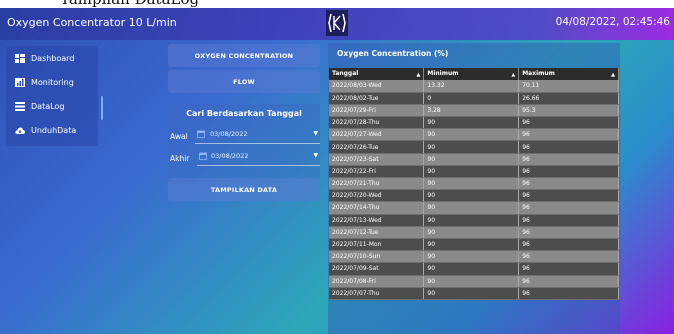  I want to click on date-cell: 2022/07/11-Mon, so click(377, 245).